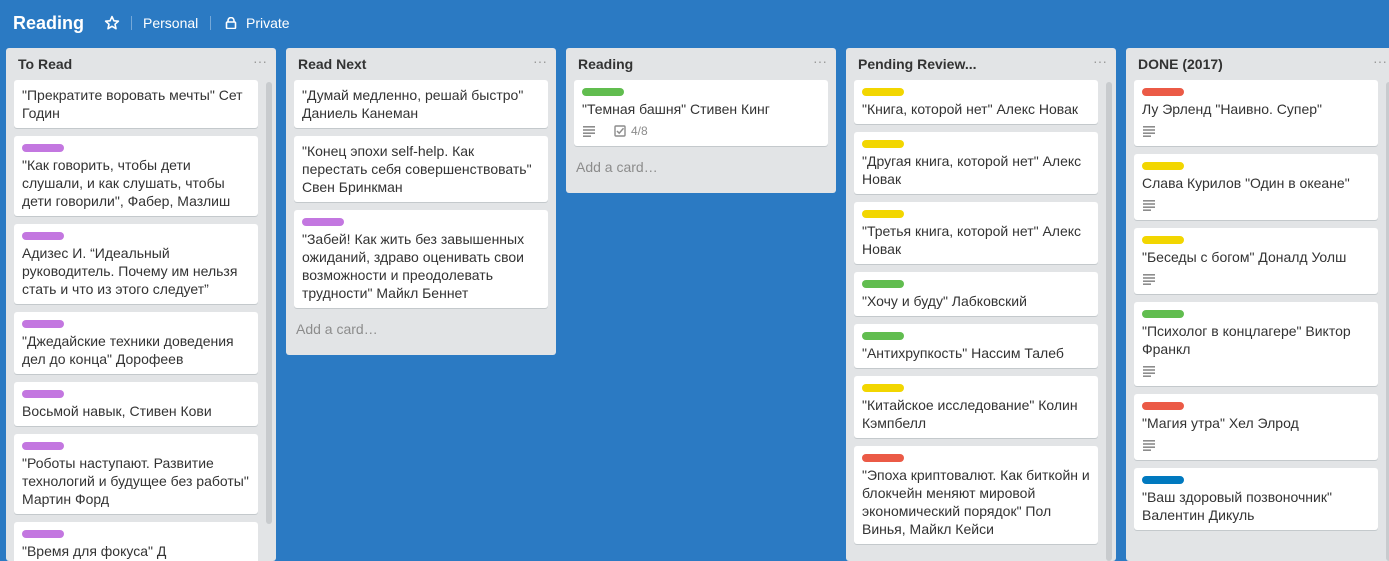 This screenshot has height=561, width=1389. What do you see at coordinates (981, 64) in the screenshot?
I see `list-header: Pending Review... ···` at bounding box center [981, 64].